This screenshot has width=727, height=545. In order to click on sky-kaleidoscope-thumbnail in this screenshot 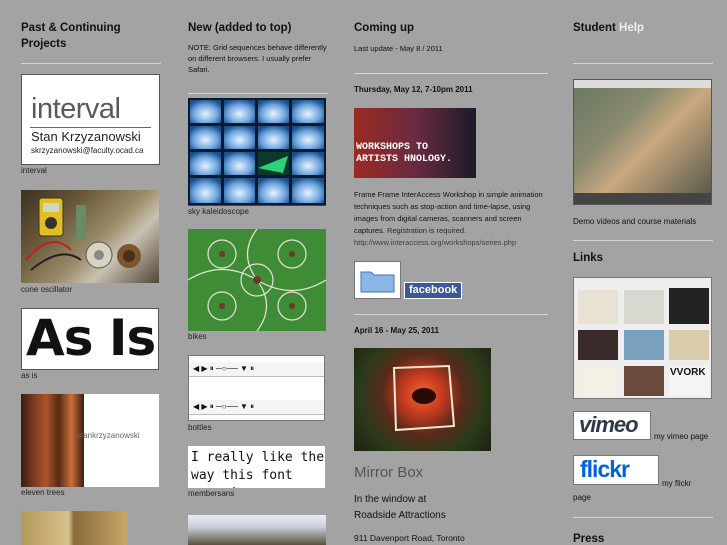, I will do `click(257, 152)`.